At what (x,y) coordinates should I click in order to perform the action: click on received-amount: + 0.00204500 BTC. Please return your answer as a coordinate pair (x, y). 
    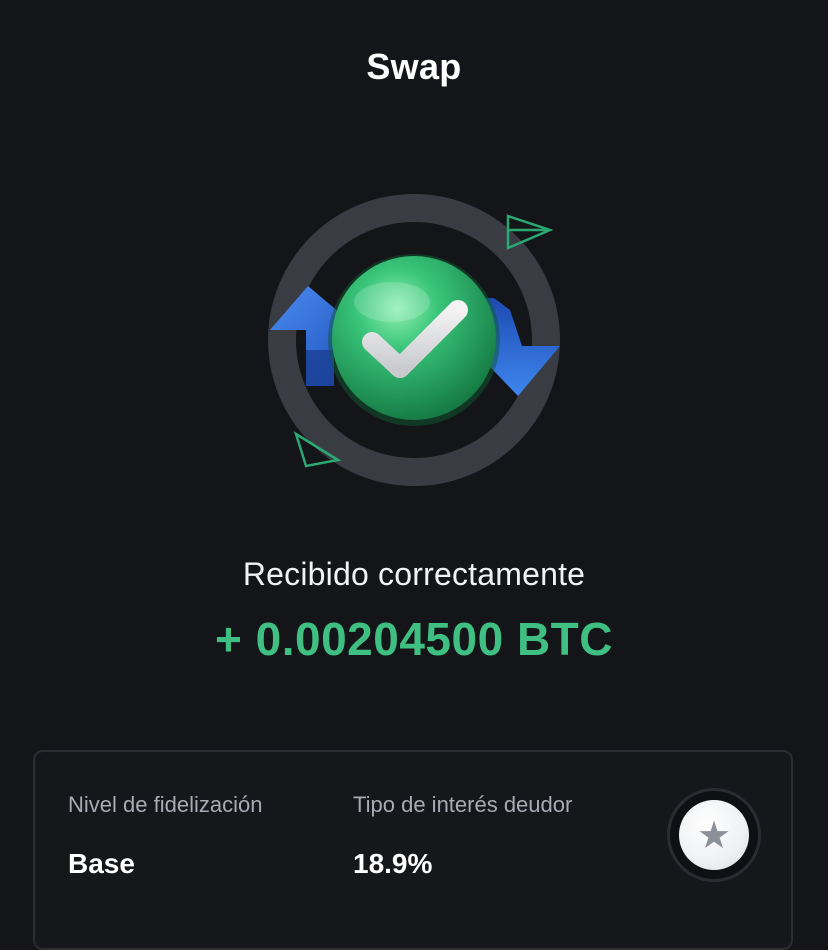
    Looking at the image, I should click on (414, 639).